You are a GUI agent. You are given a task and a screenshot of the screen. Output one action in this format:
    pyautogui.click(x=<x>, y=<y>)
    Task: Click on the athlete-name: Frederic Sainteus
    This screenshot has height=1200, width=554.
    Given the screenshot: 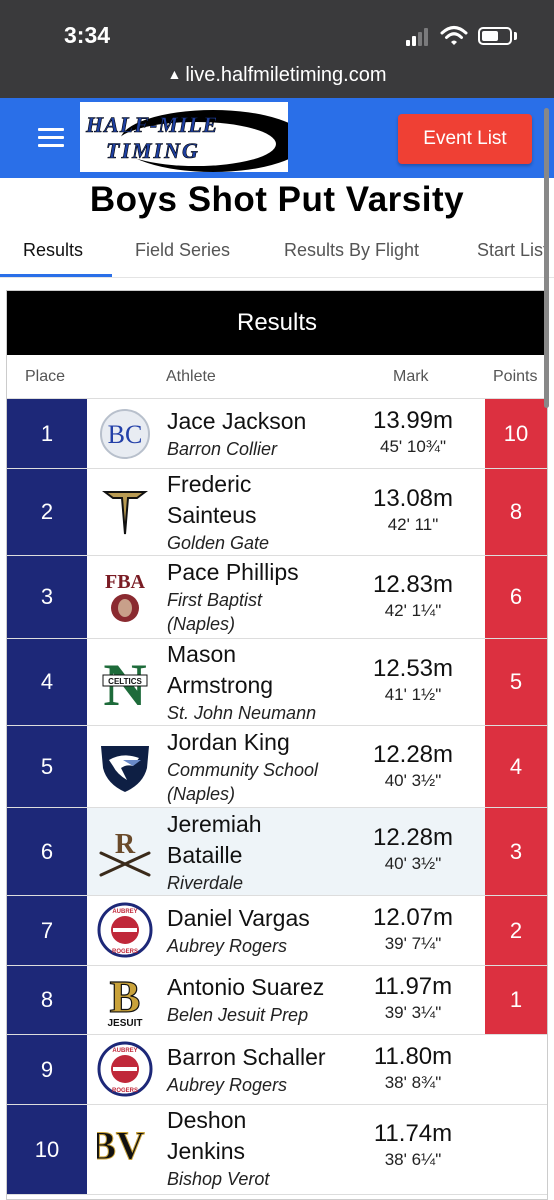 What is the action you would take?
    pyautogui.click(x=227, y=500)
    